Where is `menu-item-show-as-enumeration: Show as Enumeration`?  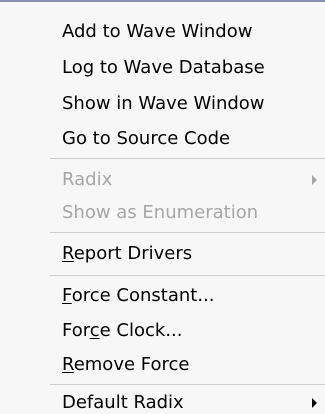 menu-item-show-as-enumeration: Show as Enumeration is located at coordinates (187, 213).